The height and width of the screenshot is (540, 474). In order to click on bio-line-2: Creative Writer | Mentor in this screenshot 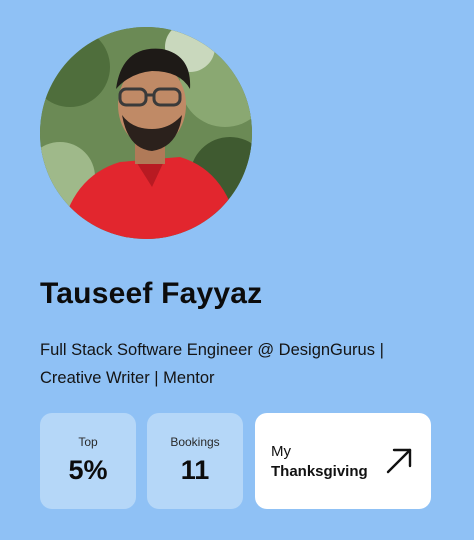, I will do `click(127, 378)`.